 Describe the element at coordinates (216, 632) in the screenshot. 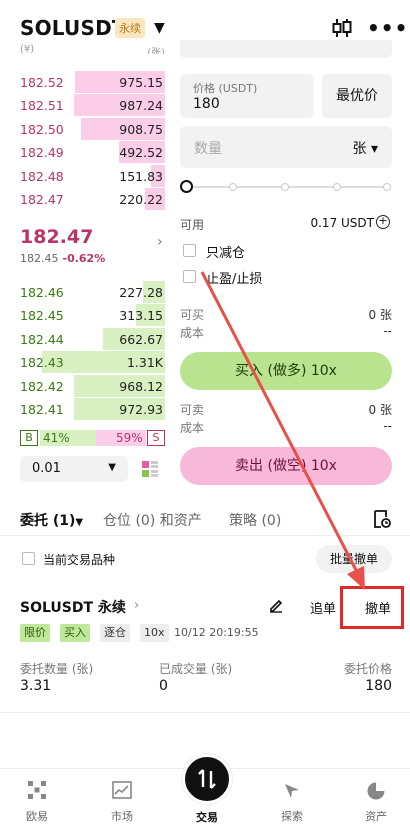

I see `order-time: 10/12 20:19:55` at that location.